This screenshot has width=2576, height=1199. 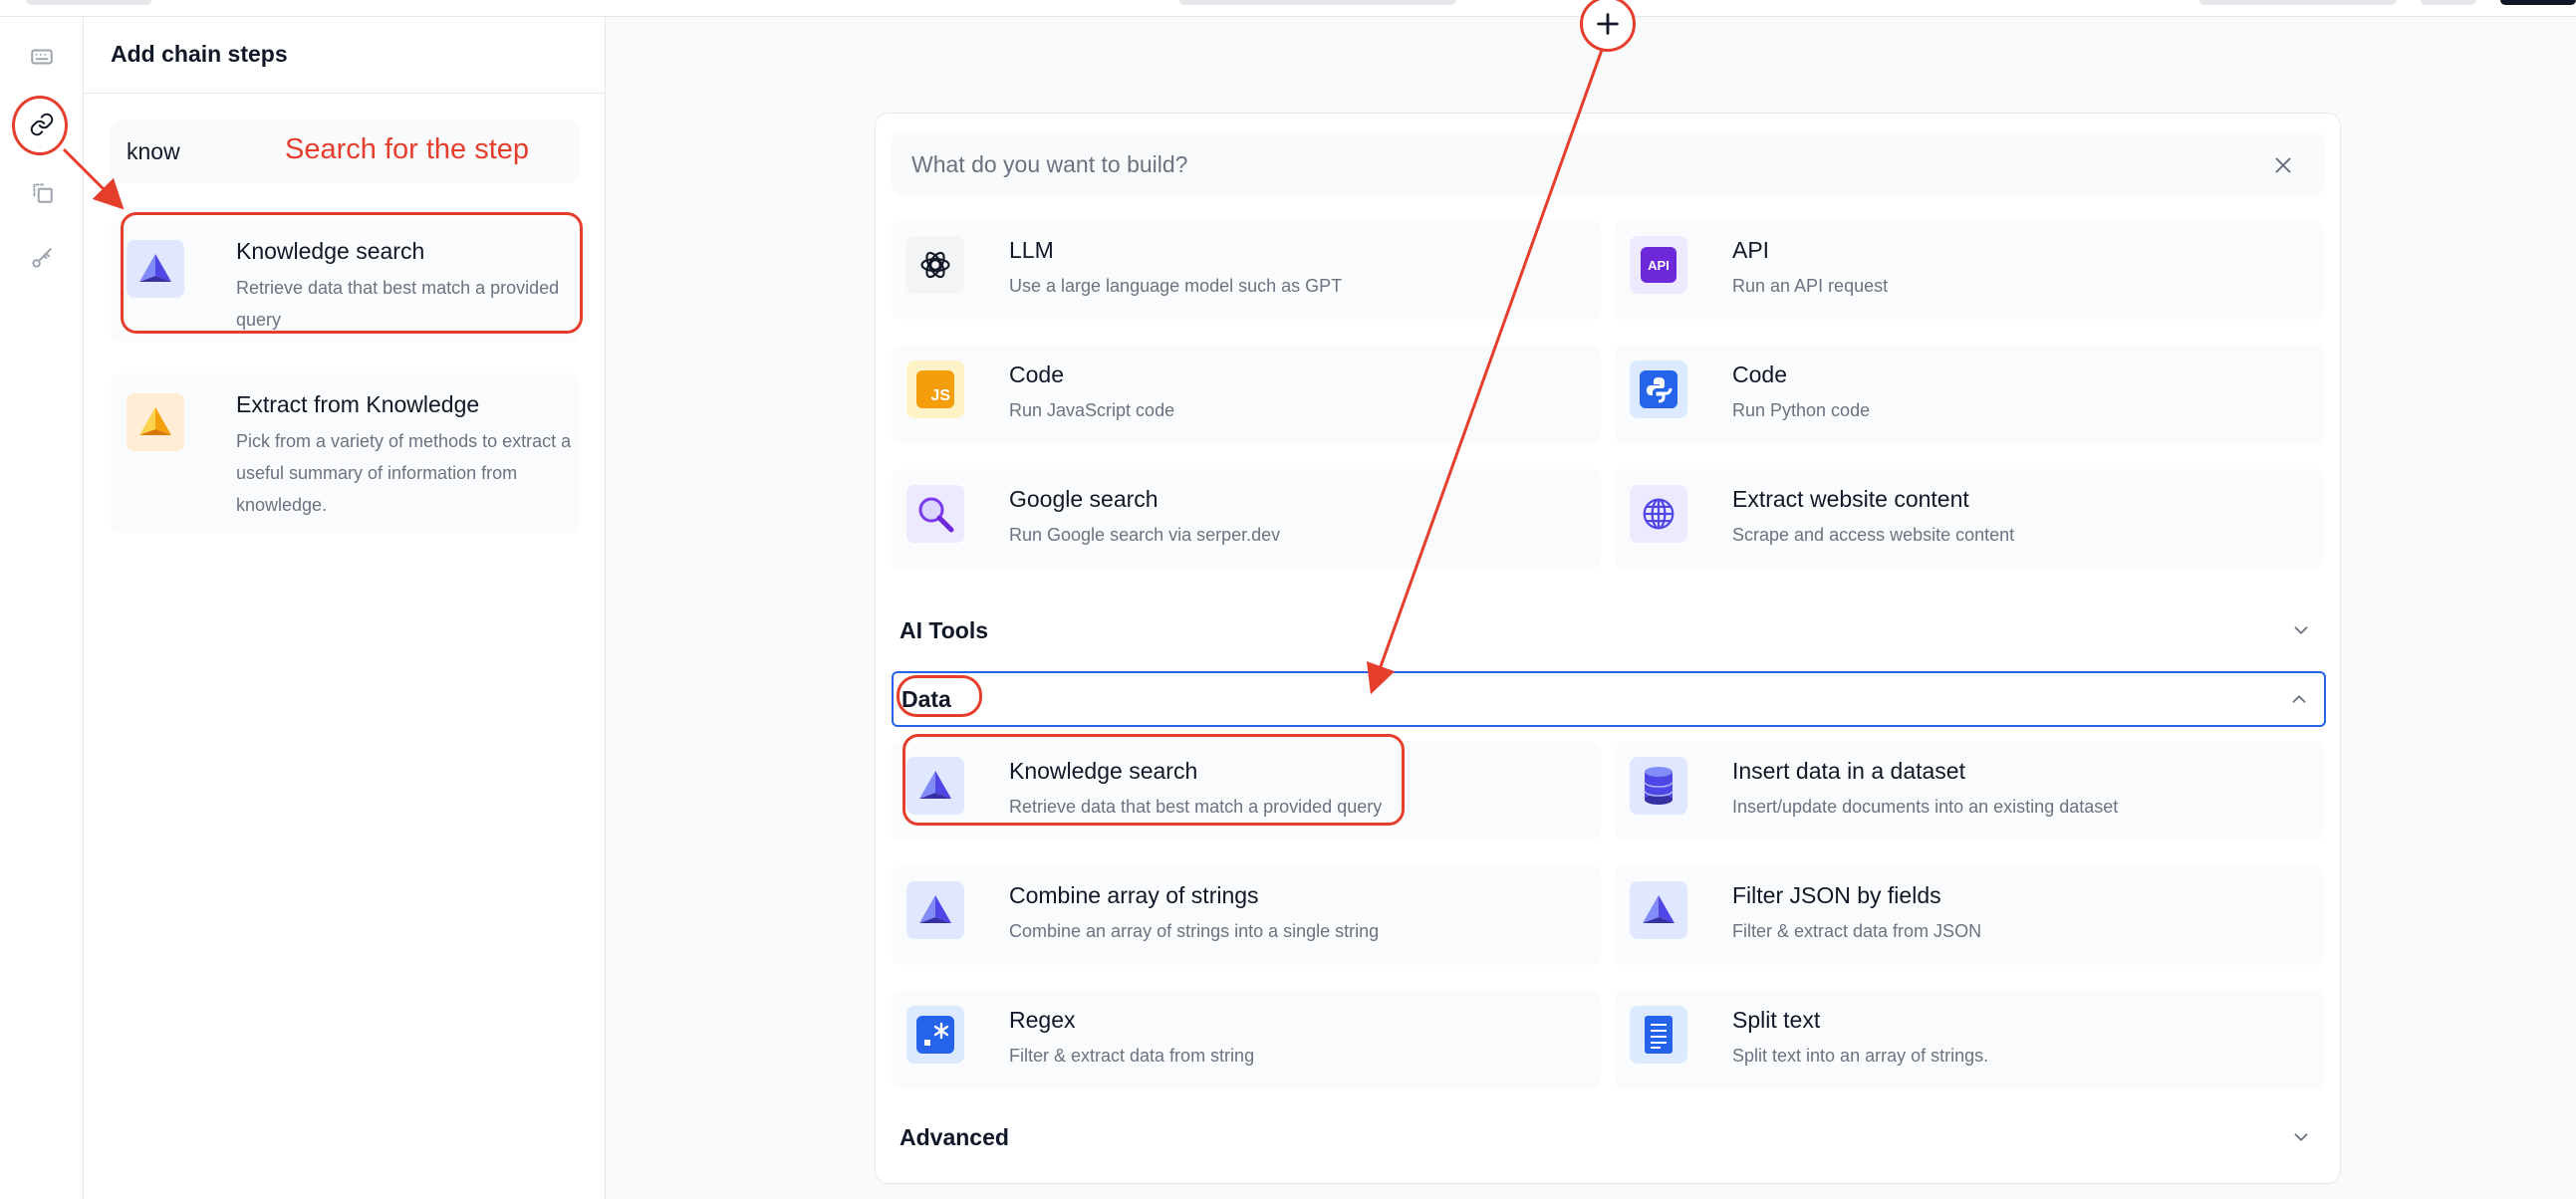 What do you see at coordinates (2538, 2) in the screenshot?
I see `toolbar-primary-button` at bounding box center [2538, 2].